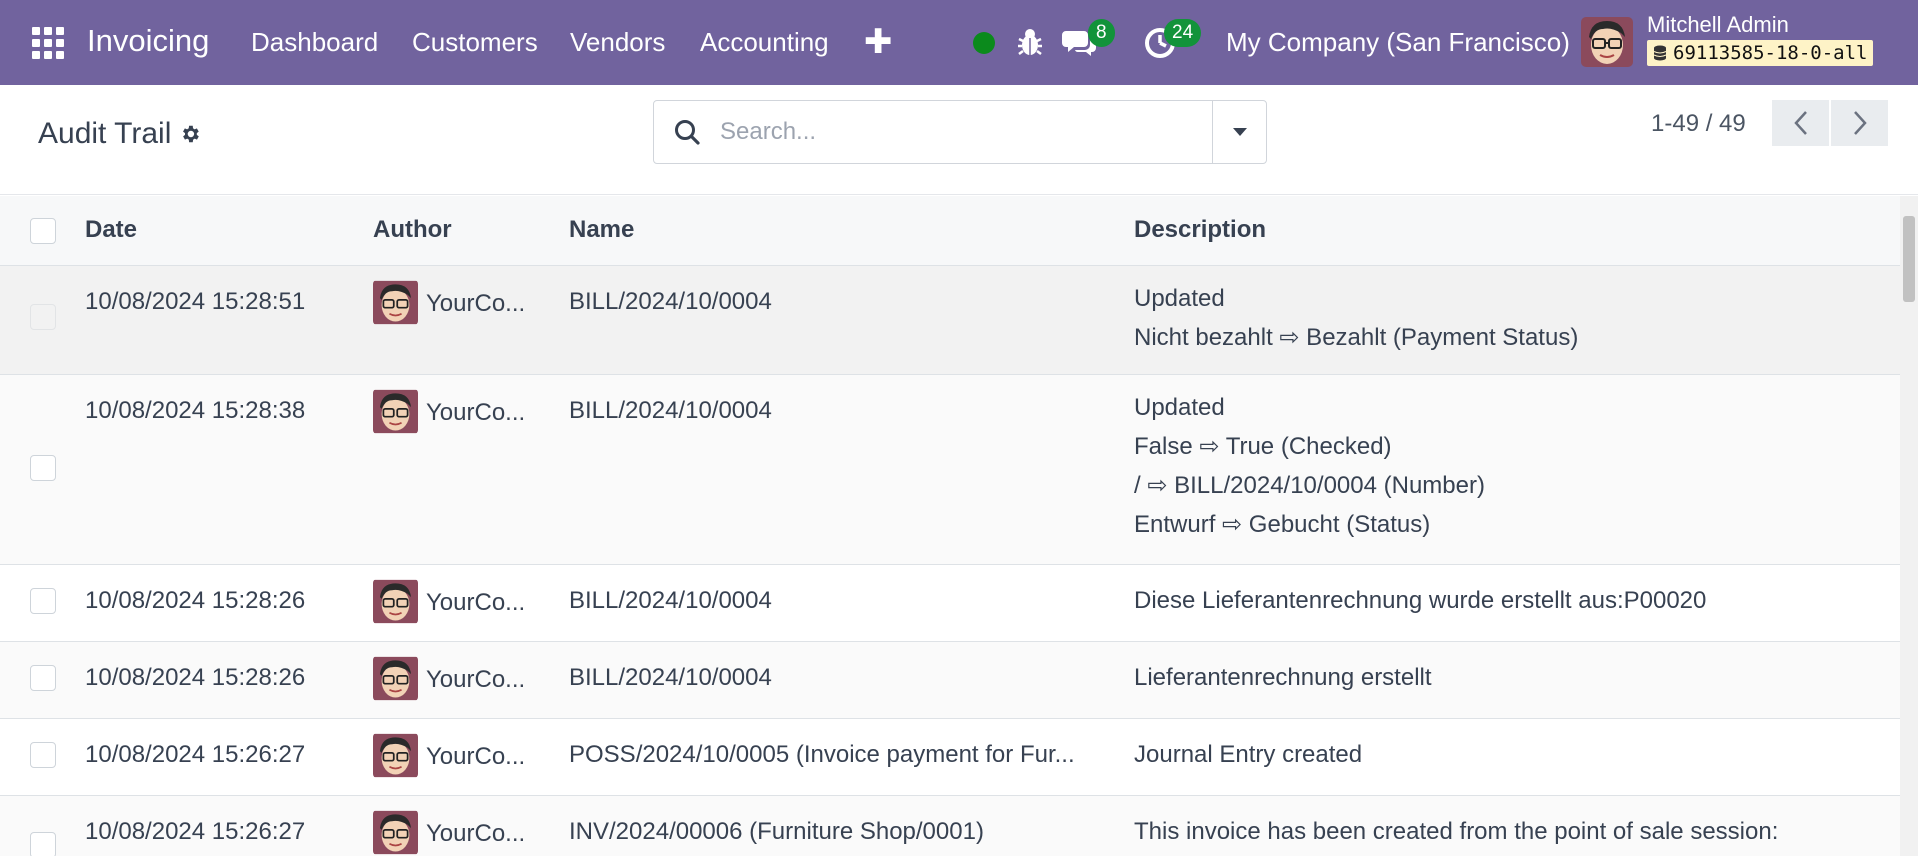 The width and height of the screenshot is (1918, 856). Describe the element at coordinates (1183, 33) in the screenshot. I see `activities-count-badge: 24` at that location.